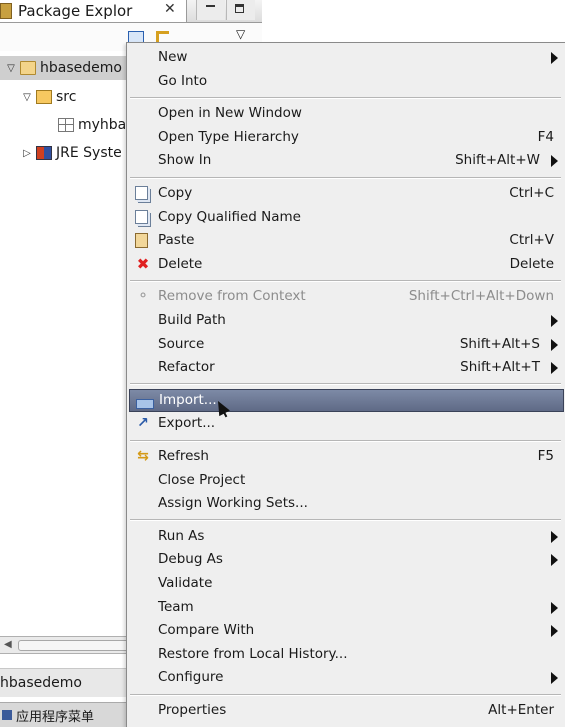 This screenshot has width=565, height=727. What do you see at coordinates (346, 240) in the screenshot?
I see `menu-item-paste: Paste Ctrl+V` at bounding box center [346, 240].